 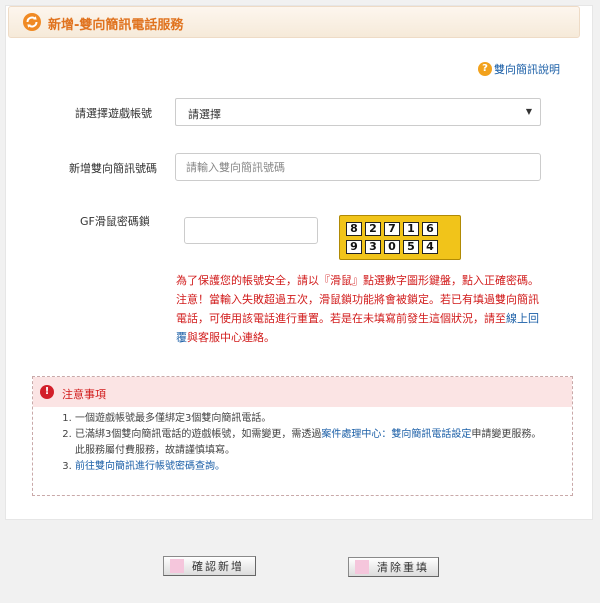 What do you see at coordinates (198, 434) in the screenshot?
I see `notice-text: 已滿綁3個雙向簡訊電話的遊戲帳號，如需變更，需透過` at bounding box center [198, 434].